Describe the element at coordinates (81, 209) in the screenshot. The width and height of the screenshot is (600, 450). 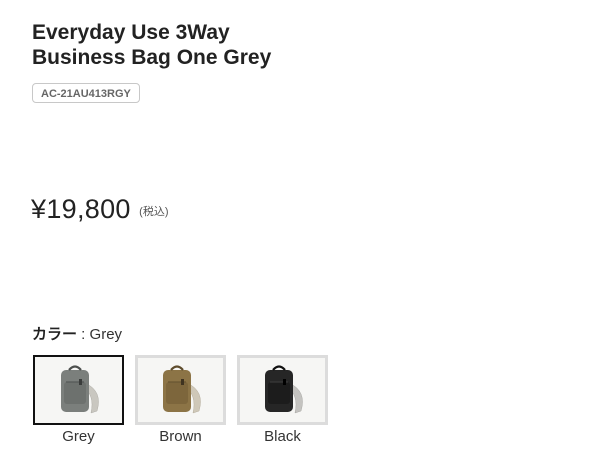
I see `price: ¥19,800` at that location.